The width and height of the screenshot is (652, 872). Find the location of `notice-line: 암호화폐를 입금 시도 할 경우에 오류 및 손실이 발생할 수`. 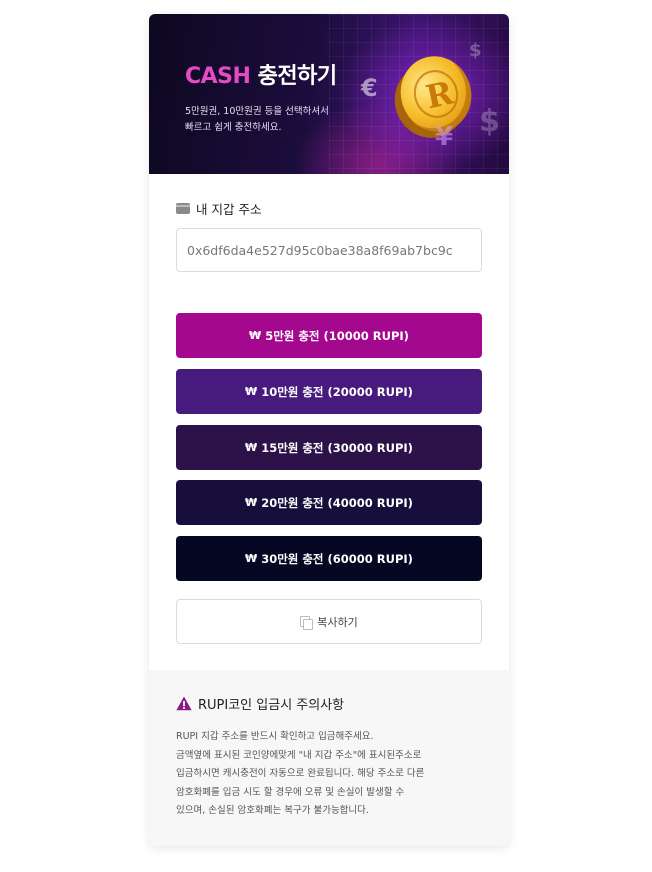

notice-line: 암호화폐를 입금 시도 할 경우에 오류 및 손실이 발생할 수 is located at coordinates (290, 792).